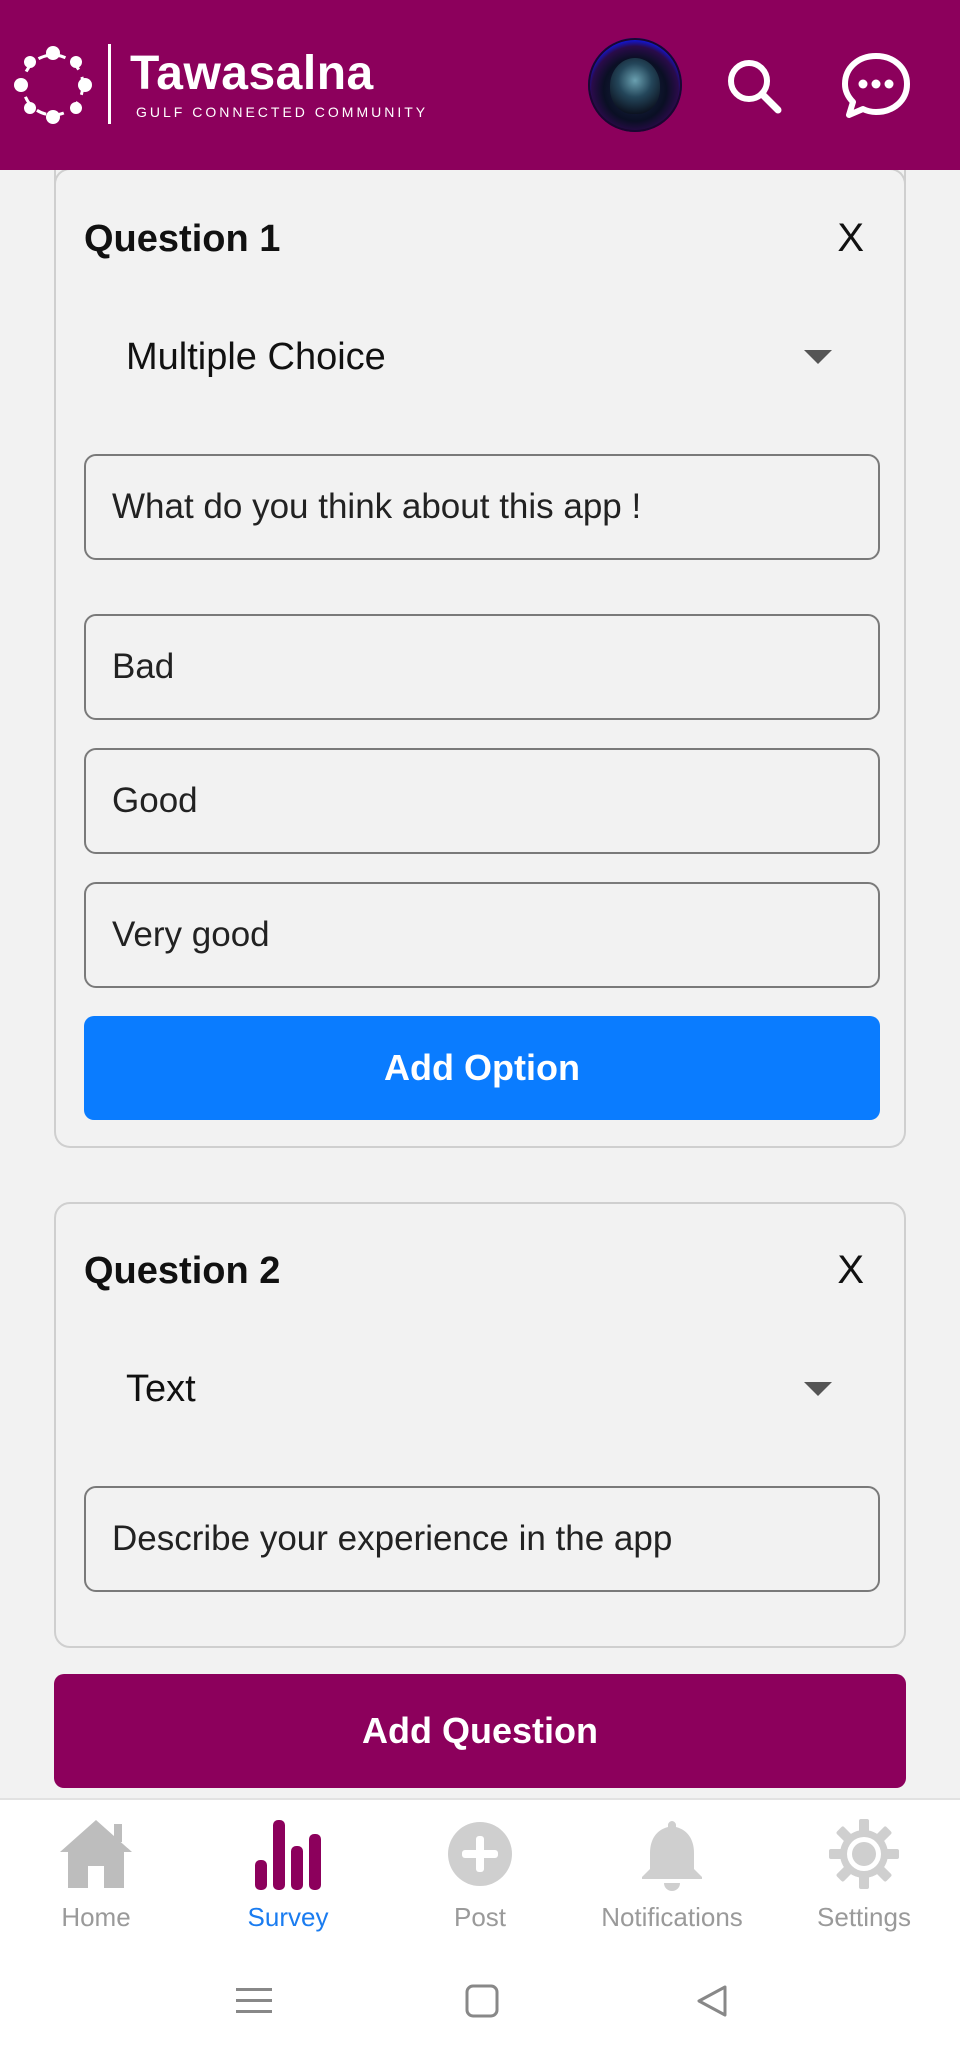 This screenshot has width=960, height=2048. Describe the element at coordinates (161, 1388) in the screenshot. I see `question-type-value: Text` at that location.